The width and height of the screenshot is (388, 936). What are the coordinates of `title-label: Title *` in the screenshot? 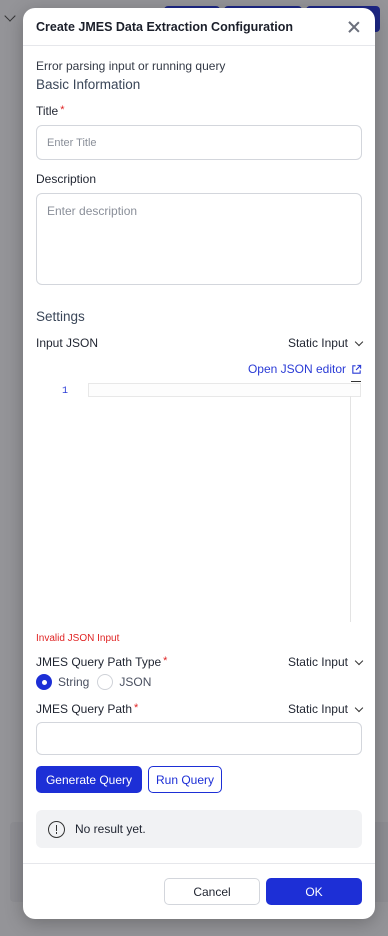 It's located at (199, 111).